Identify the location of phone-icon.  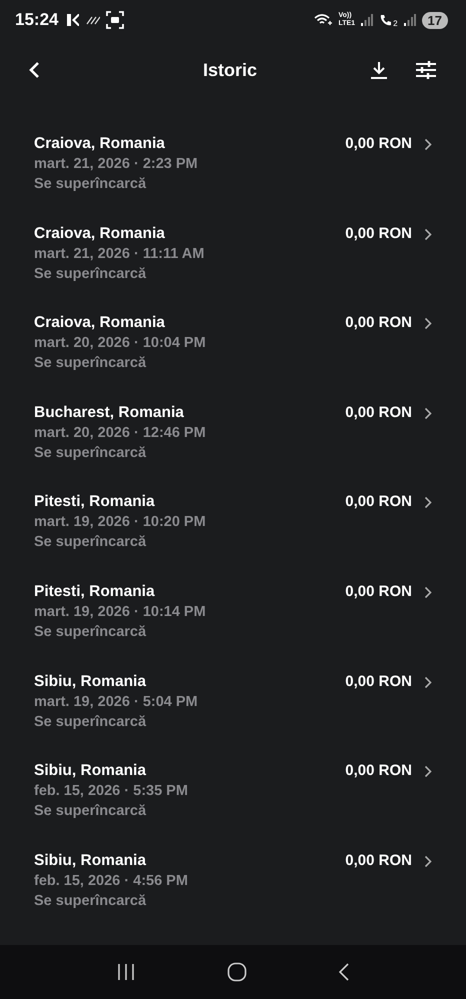
(386, 20).